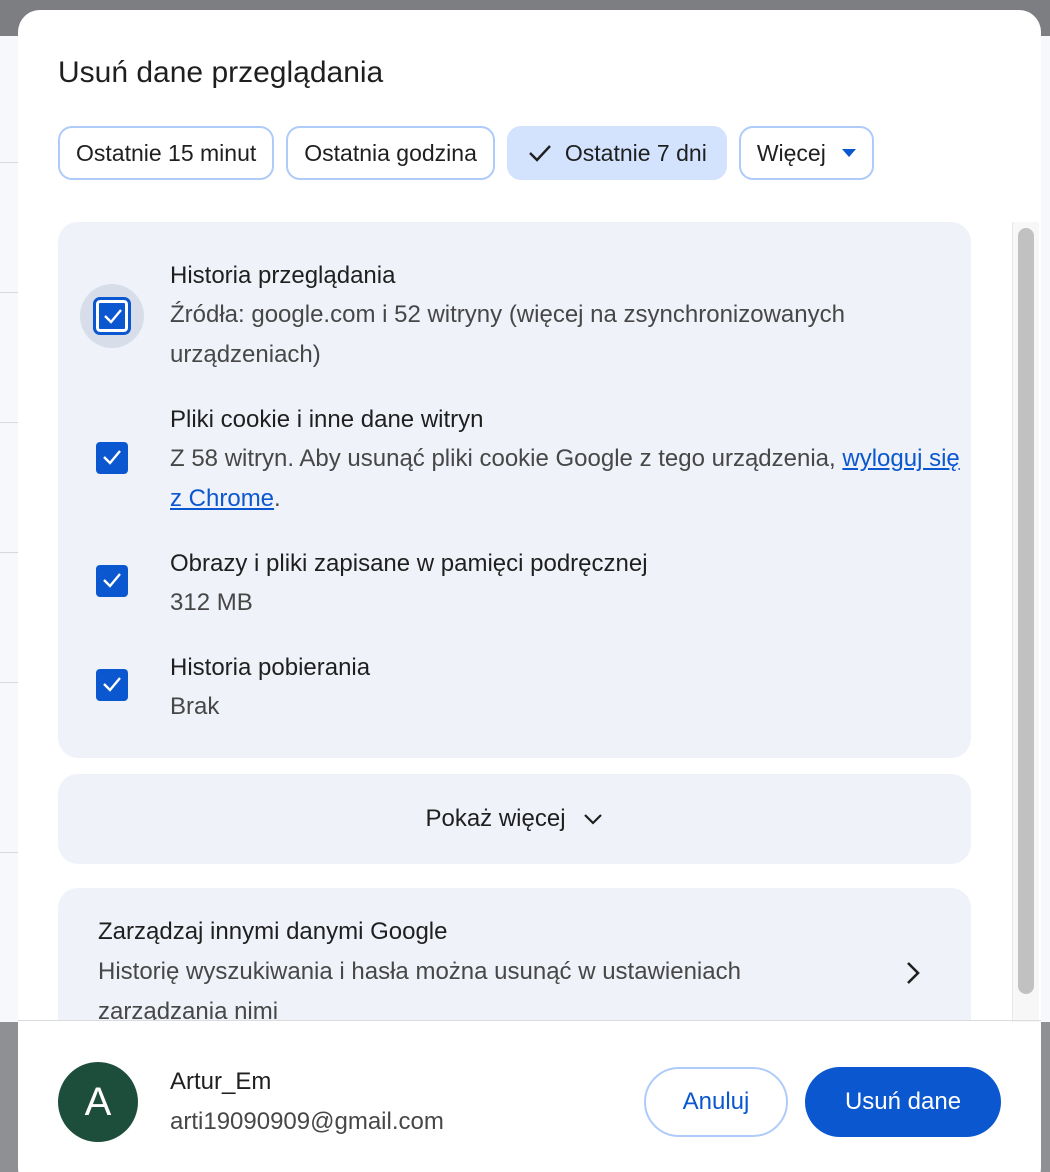 Image resolution: width=1050 pixels, height=1172 pixels. What do you see at coordinates (540, 153) in the screenshot?
I see `check-icon` at bounding box center [540, 153].